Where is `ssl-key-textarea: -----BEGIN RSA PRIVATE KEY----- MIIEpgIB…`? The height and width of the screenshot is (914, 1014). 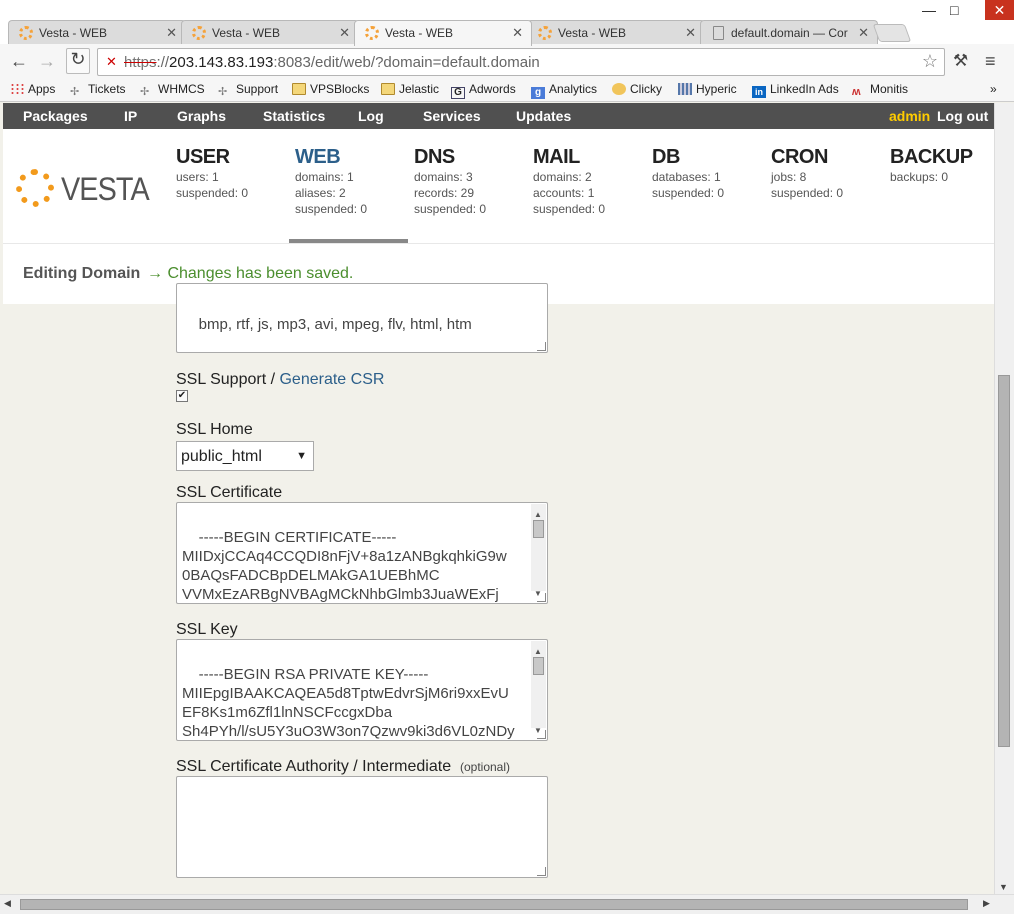
ssl-key-textarea: -----BEGIN RSA PRIVATE KEY----- MIIEpgIB… is located at coordinates (362, 690).